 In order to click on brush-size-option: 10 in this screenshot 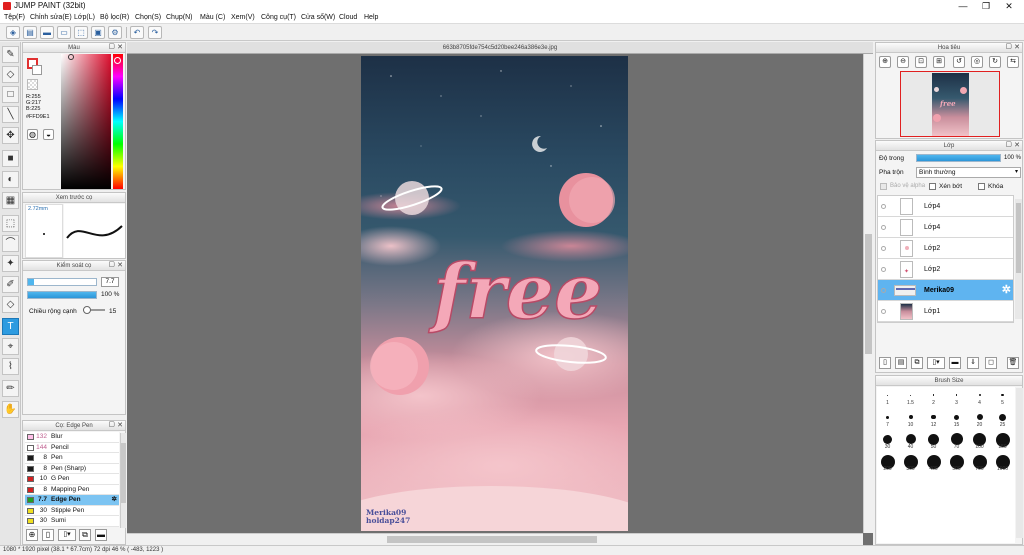, I will do `click(910, 419)`.